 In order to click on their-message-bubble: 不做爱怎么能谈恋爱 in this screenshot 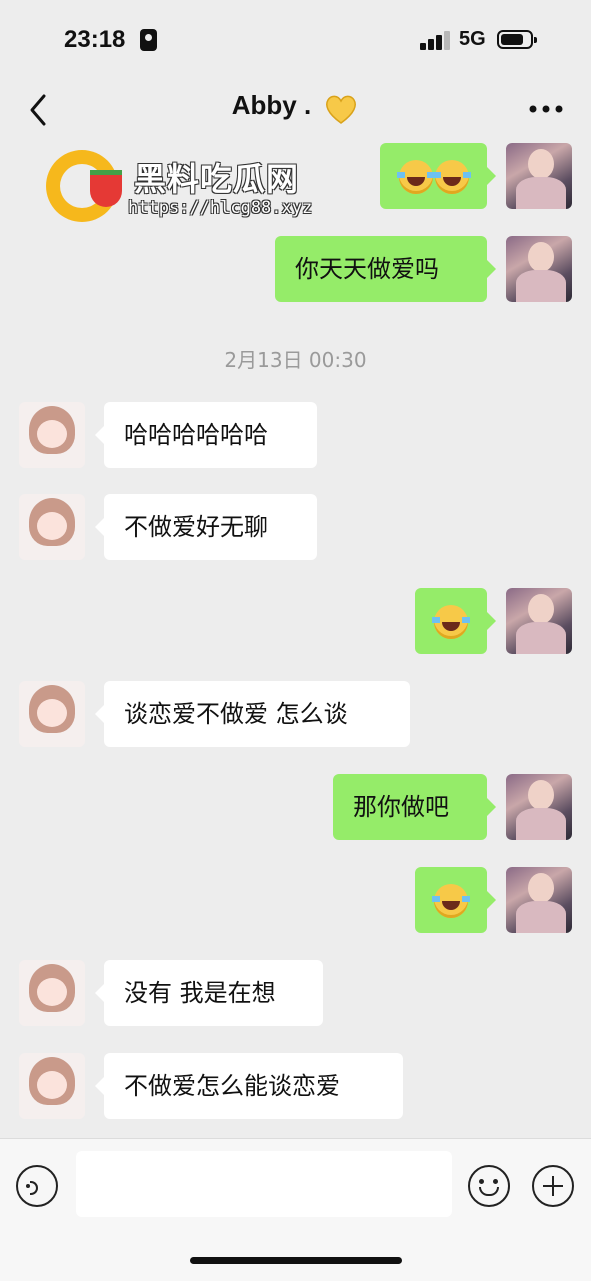, I will do `click(249, 1086)`.